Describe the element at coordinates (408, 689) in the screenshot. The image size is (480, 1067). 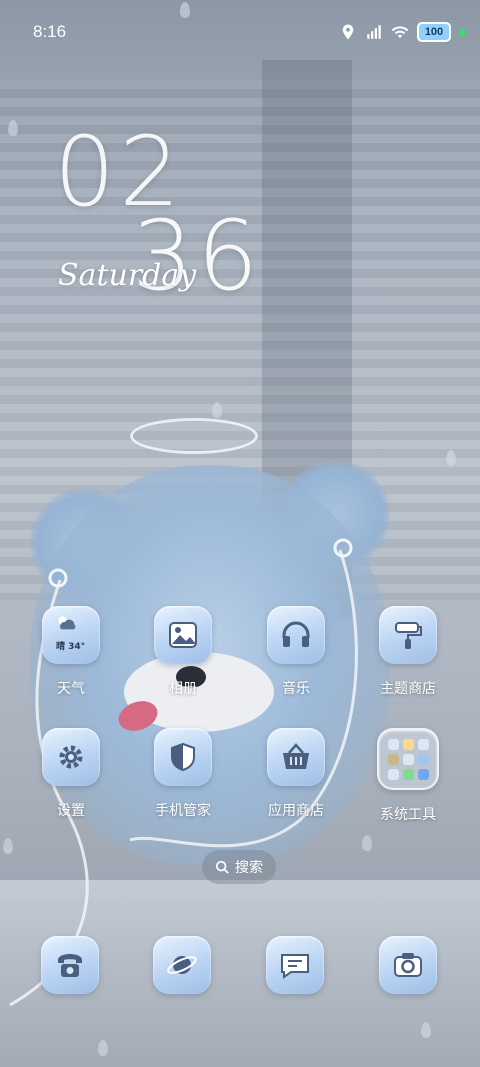
I see `app-label: 主题商店` at that location.